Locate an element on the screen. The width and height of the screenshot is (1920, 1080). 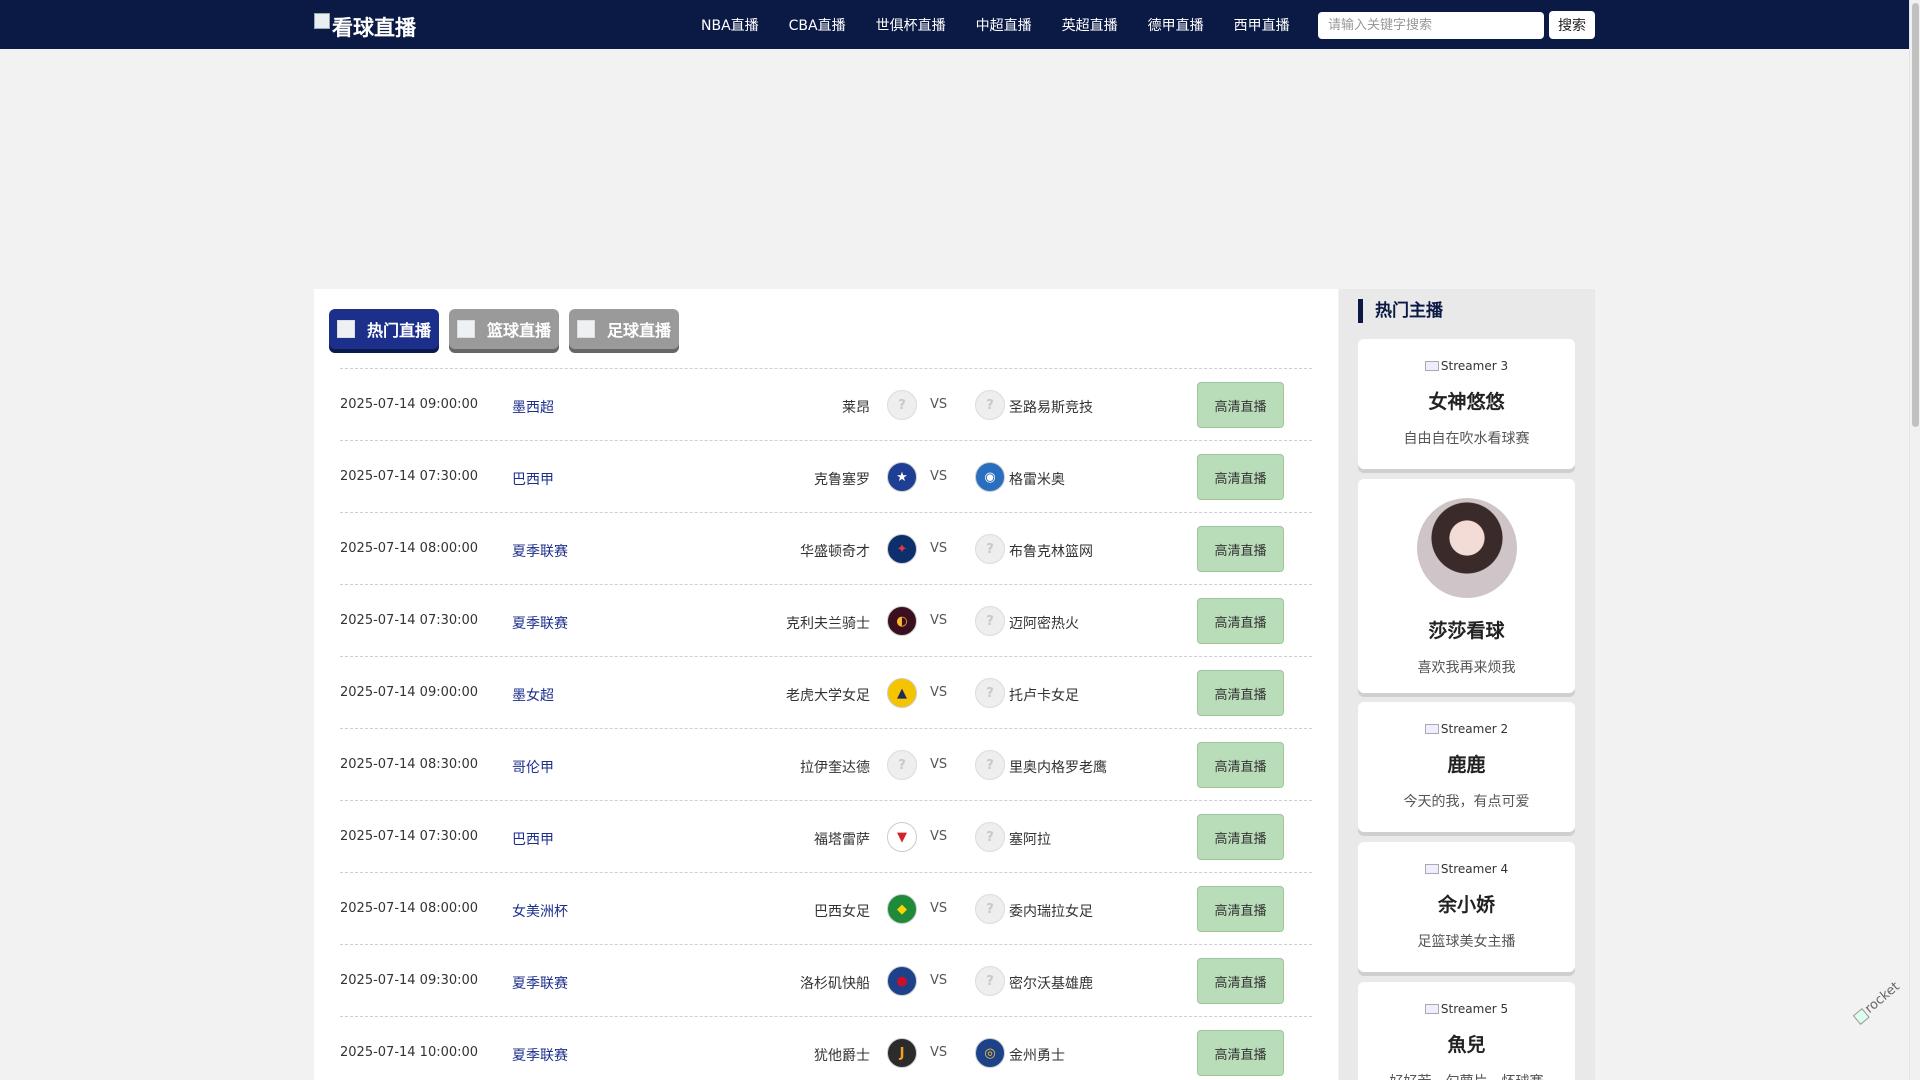
nav-item-la-liga: 西甲直播 is located at coordinates (1262, 25).